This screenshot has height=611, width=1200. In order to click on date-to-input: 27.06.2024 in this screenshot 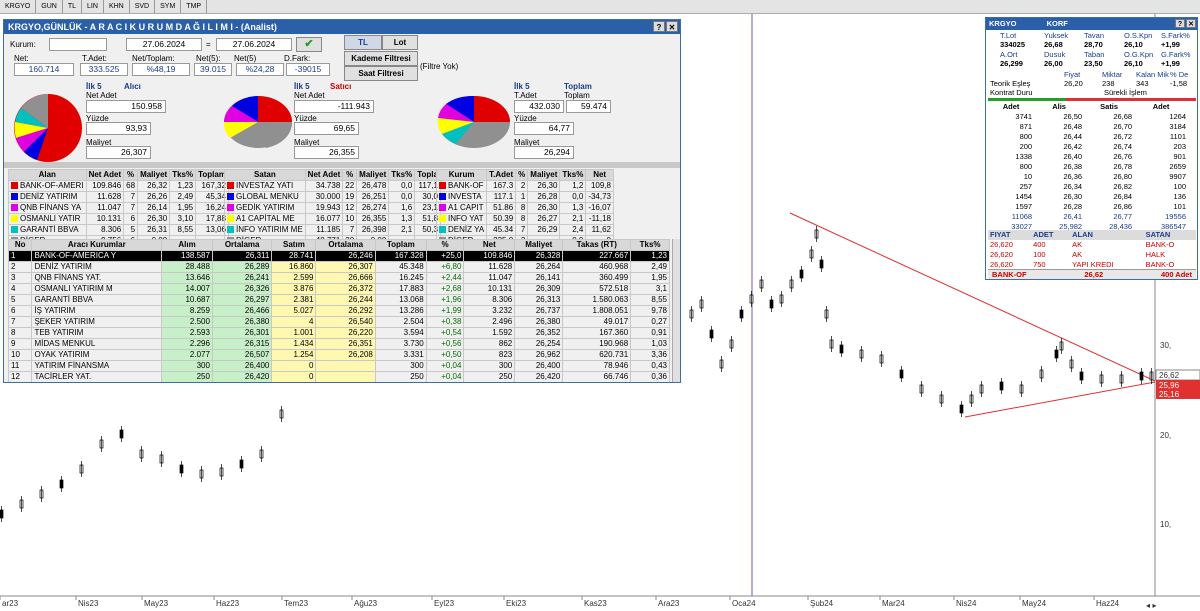, I will do `click(254, 44)`.